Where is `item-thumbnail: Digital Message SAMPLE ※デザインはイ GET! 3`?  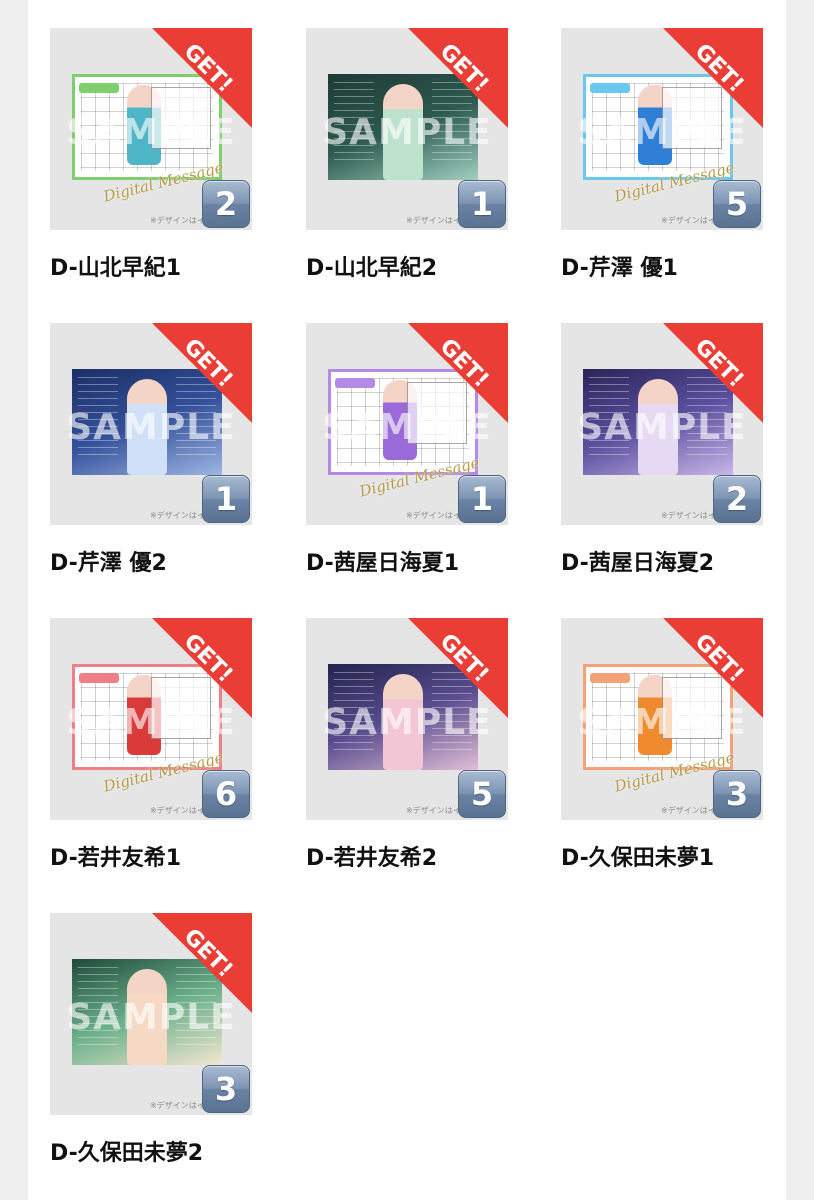 item-thumbnail: Digital Message SAMPLE ※デザインはイ GET! 3 is located at coordinates (662, 719).